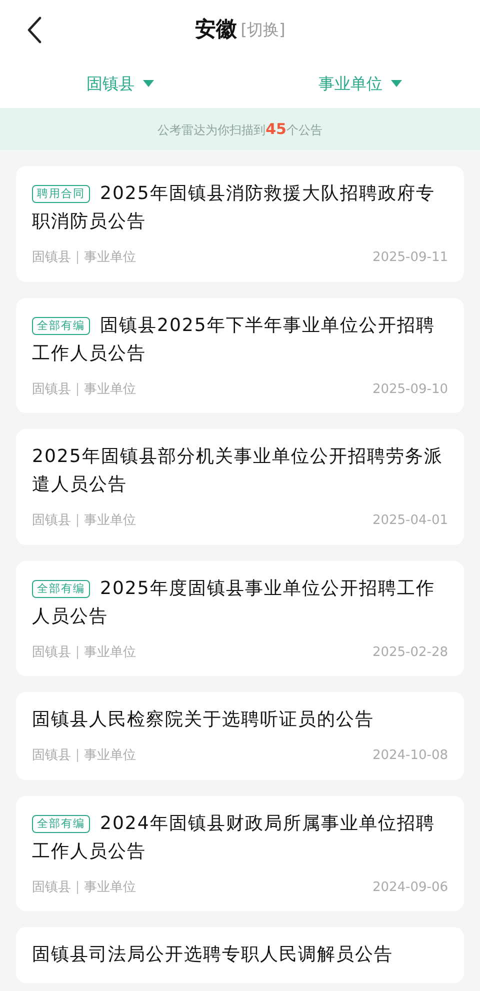 This screenshot has width=480, height=991. Describe the element at coordinates (240, 129) in the screenshot. I see `result-count-text: 公考雷达为你扫描到45个公告` at that location.